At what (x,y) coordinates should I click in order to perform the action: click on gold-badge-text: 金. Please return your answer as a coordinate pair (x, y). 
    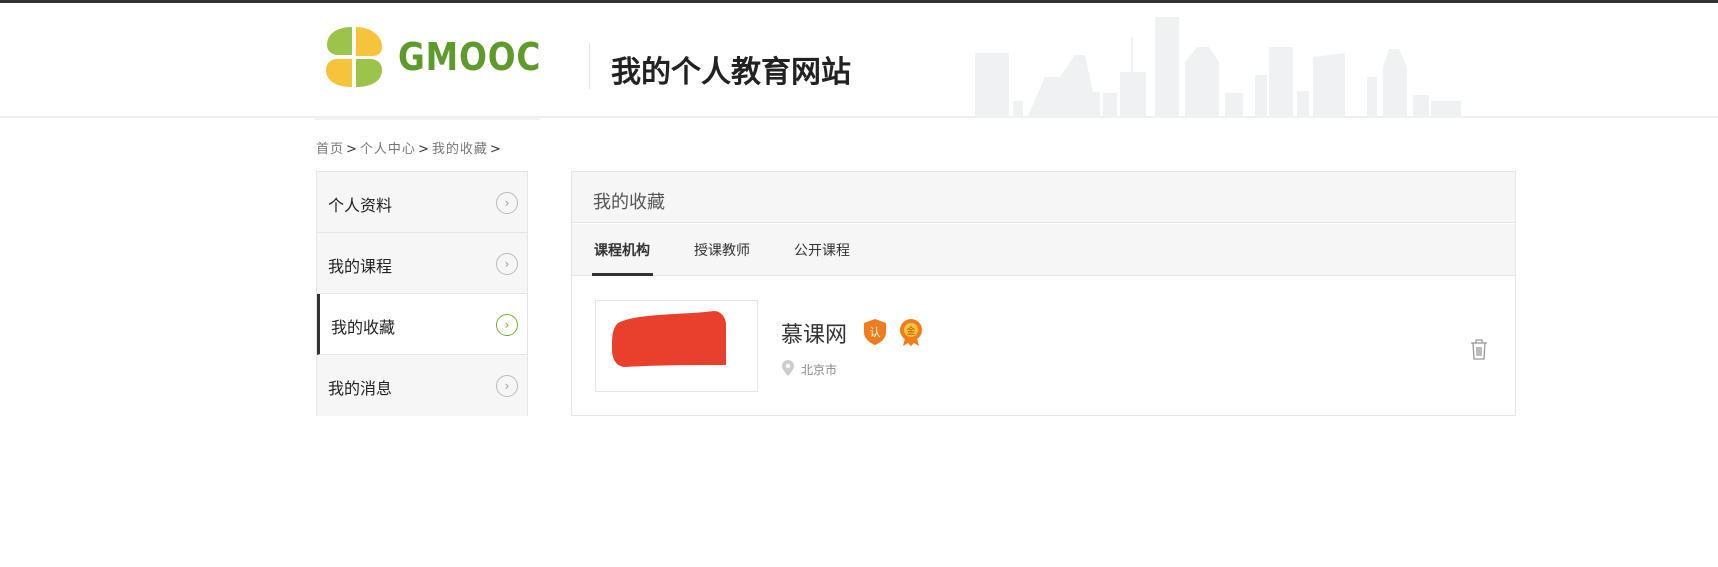
    Looking at the image, I should click on (910, 331).